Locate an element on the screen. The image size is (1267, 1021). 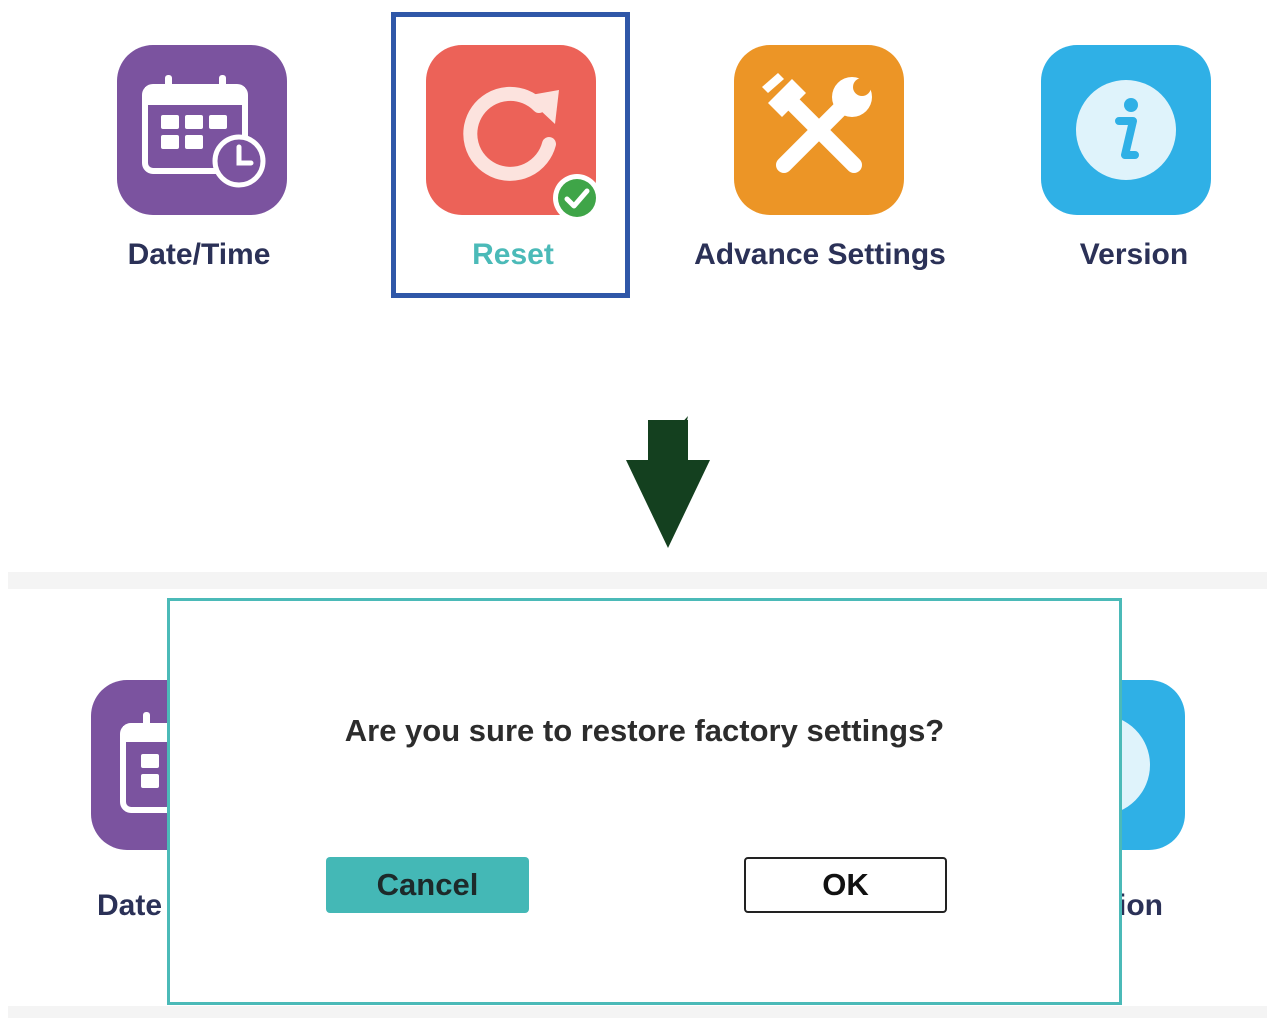
calendar-clock-icon is located at coordinates (202, 130).